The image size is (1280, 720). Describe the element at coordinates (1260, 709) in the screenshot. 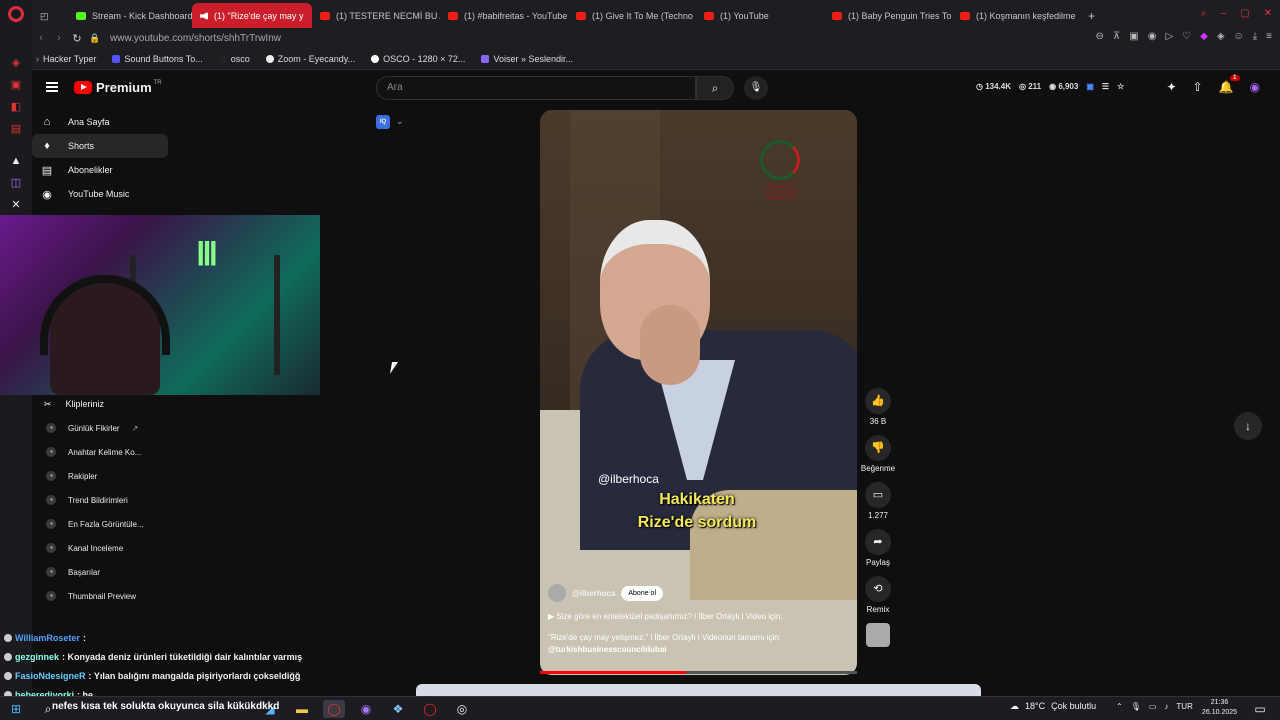

I see `notification-center-icon: ▭` at that location.